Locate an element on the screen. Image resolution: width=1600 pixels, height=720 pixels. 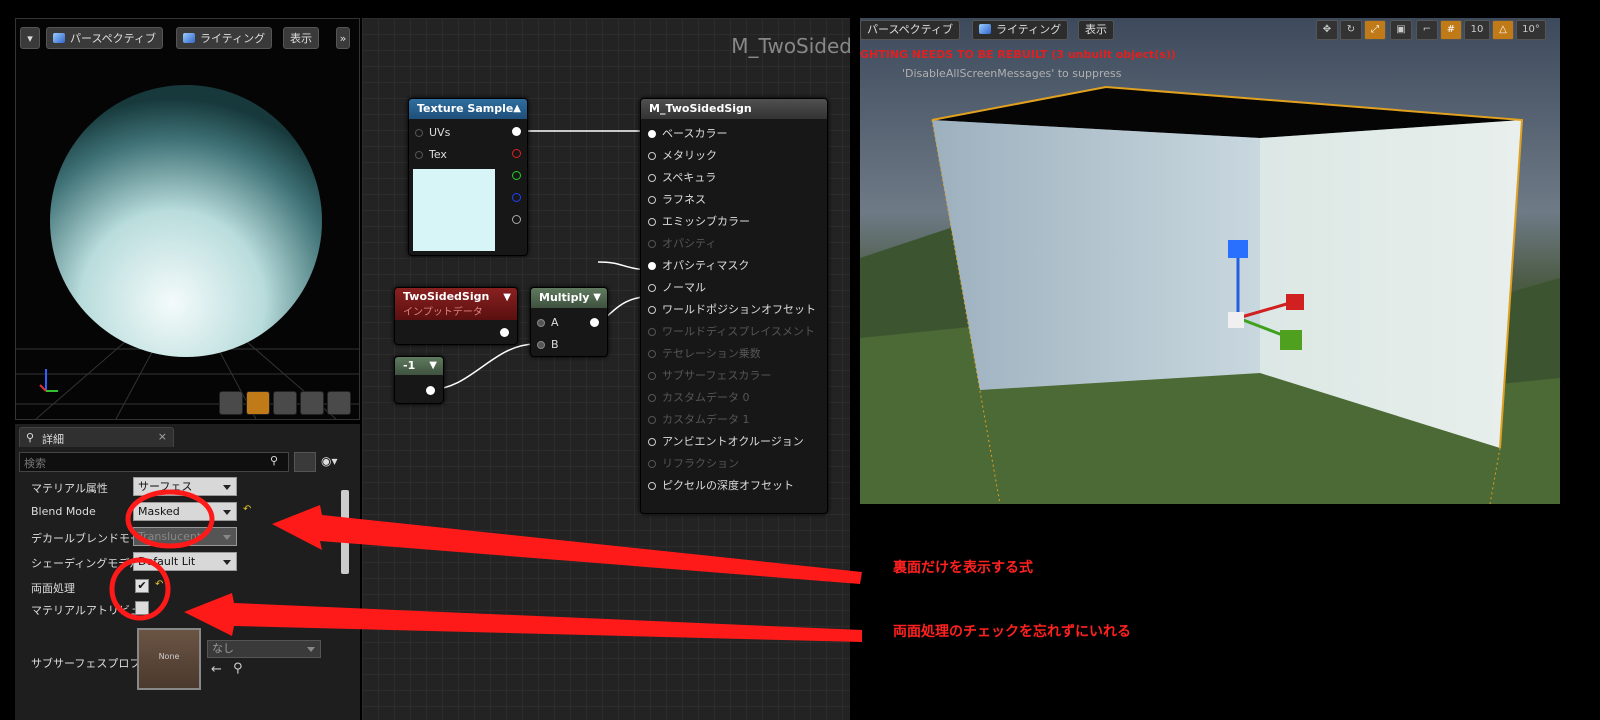
blend-mode-highlight-circle is located at coordinates (170, 519).